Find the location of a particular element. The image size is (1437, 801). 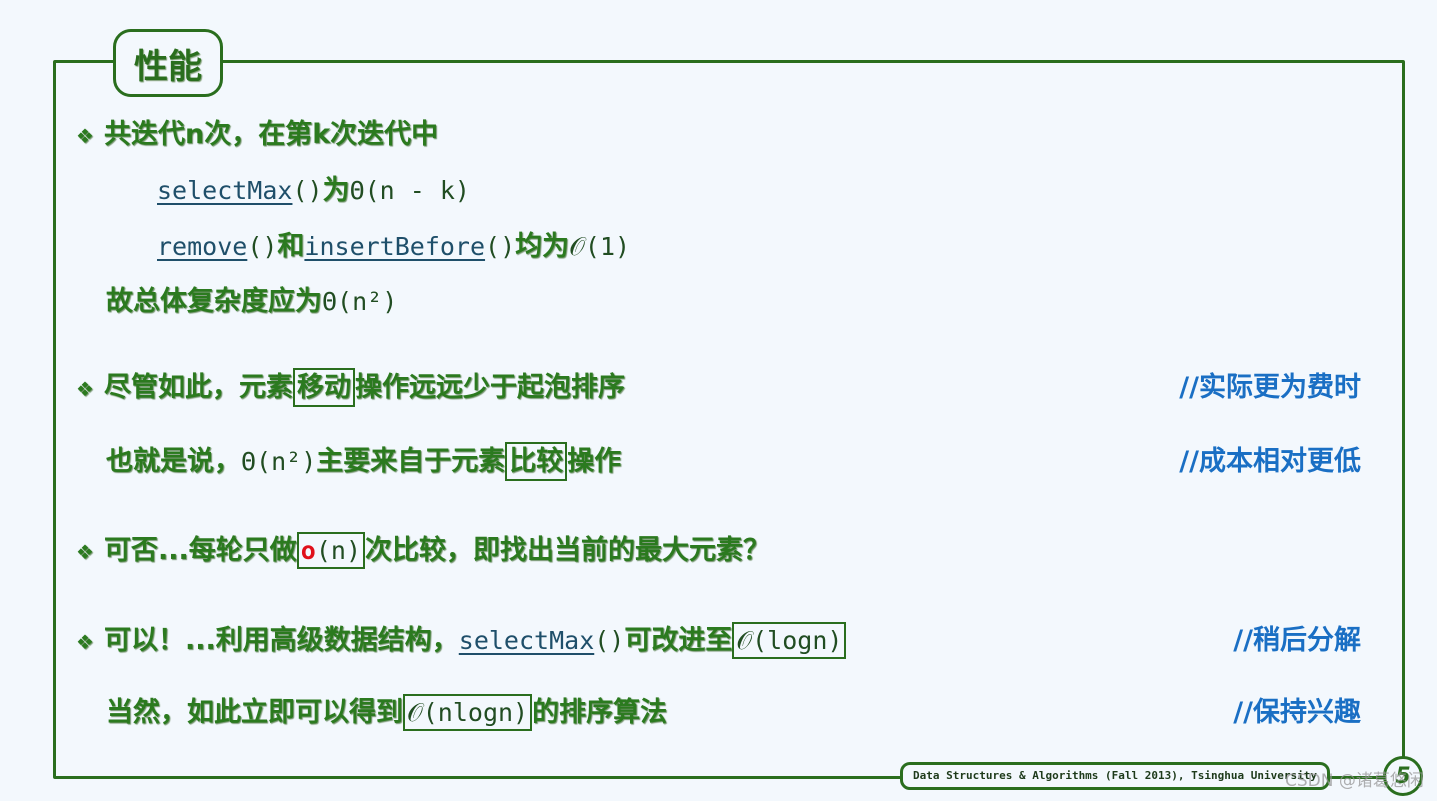

slide-title: 性能 is located at coordinates (168, 63).